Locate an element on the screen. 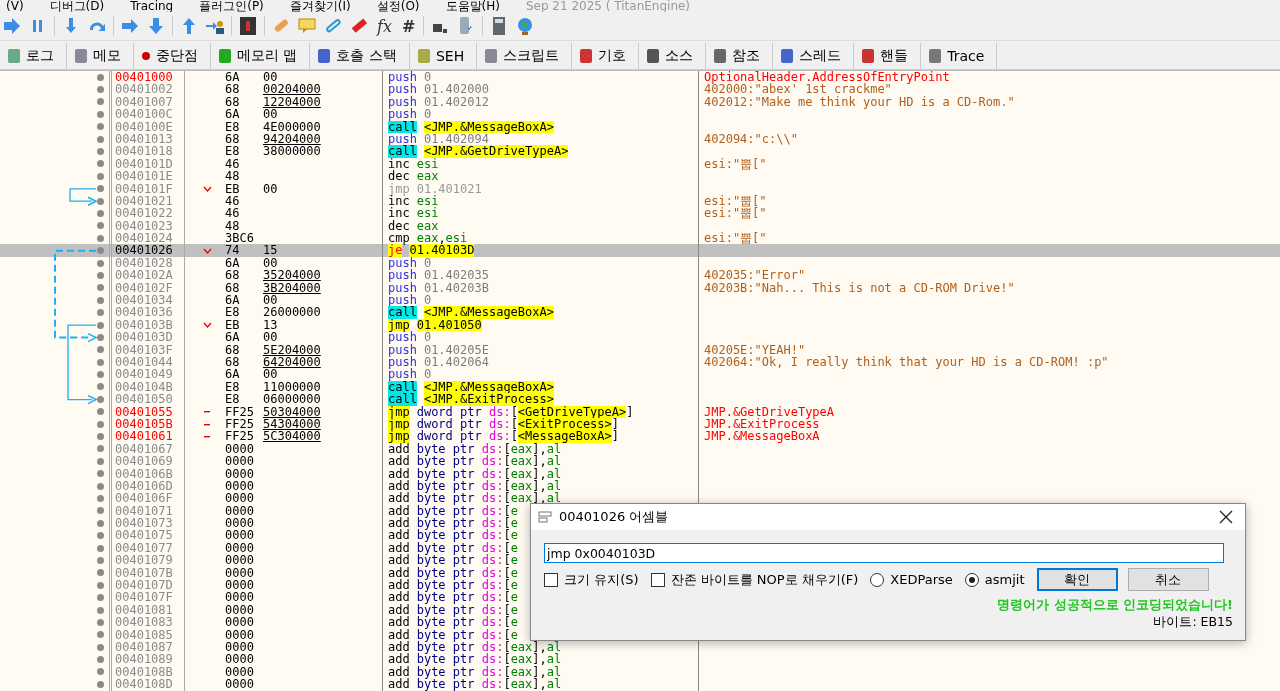 Image resolution: width=1280 pixels, height=691 pixels. operand: 0 is located at coordinates (427, 77).